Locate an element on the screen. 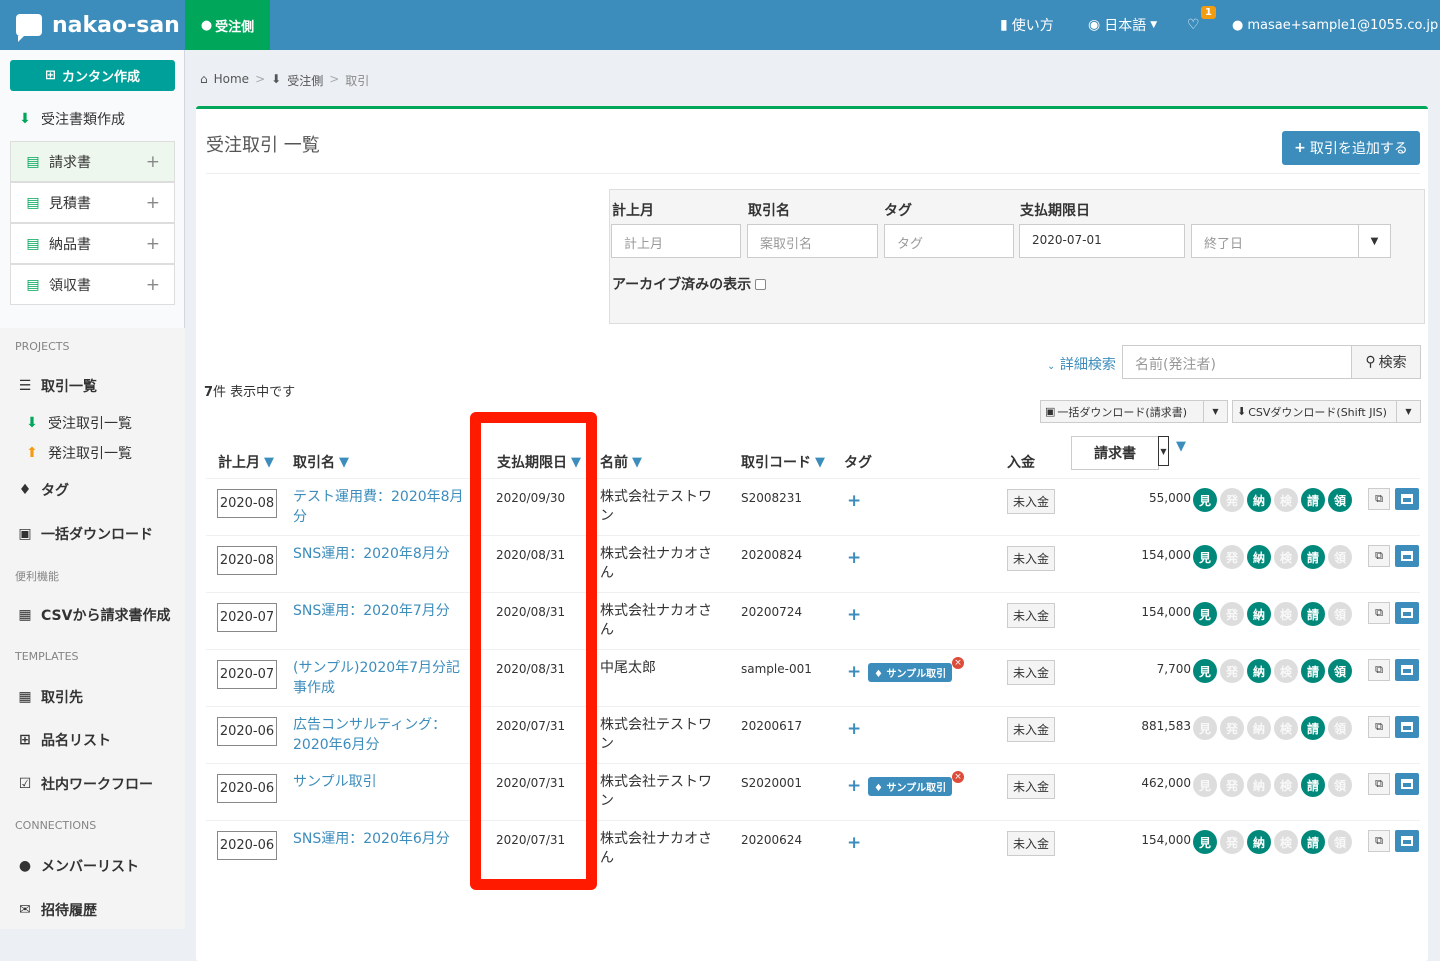 This screenshot has height=961, width=1440. tag-badge: ♦ サンプル取引 is located at coordinates (910, 672).